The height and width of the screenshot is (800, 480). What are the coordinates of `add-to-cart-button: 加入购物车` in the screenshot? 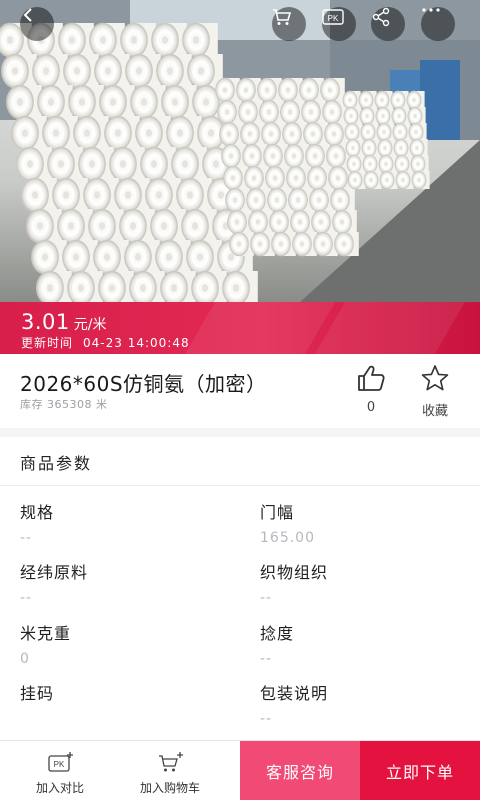 It's located at (170, 770).